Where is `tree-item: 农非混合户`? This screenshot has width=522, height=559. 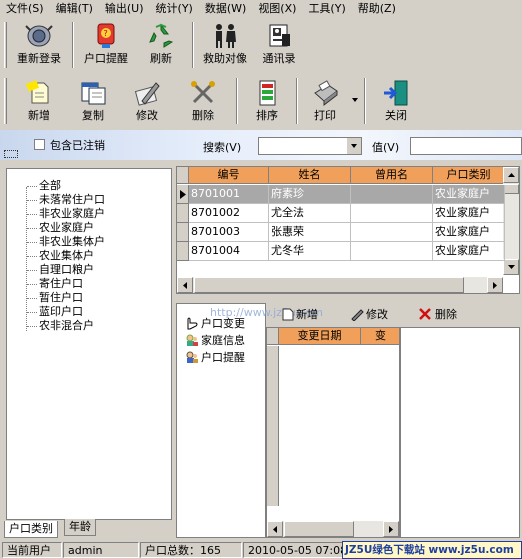
tree-item: 农非混合户 is located at coordinates (60, 326).